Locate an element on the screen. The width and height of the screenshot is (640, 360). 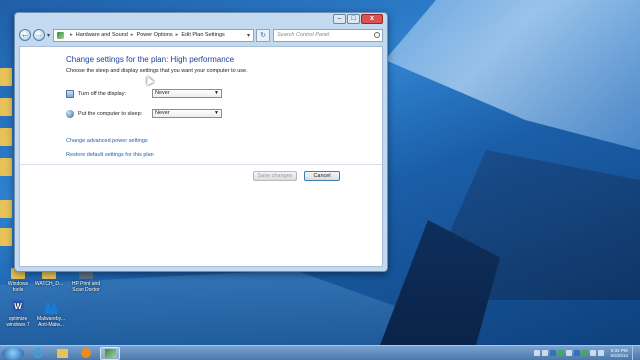
power-icon is located at coordinates (593, 353).